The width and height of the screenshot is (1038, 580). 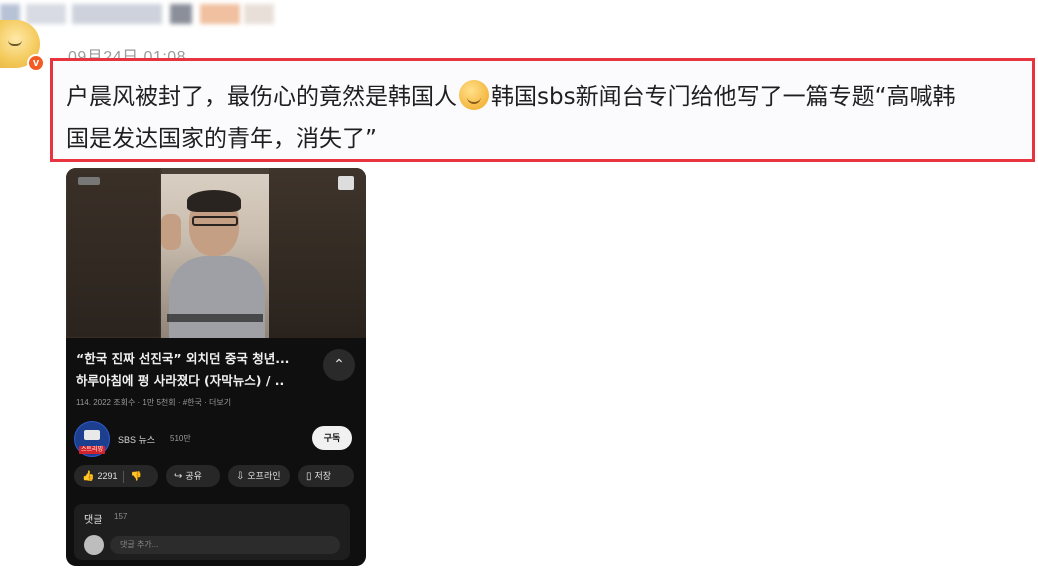 I want to click on drooling-face-emoji-icon, so click(x=474, y=94).